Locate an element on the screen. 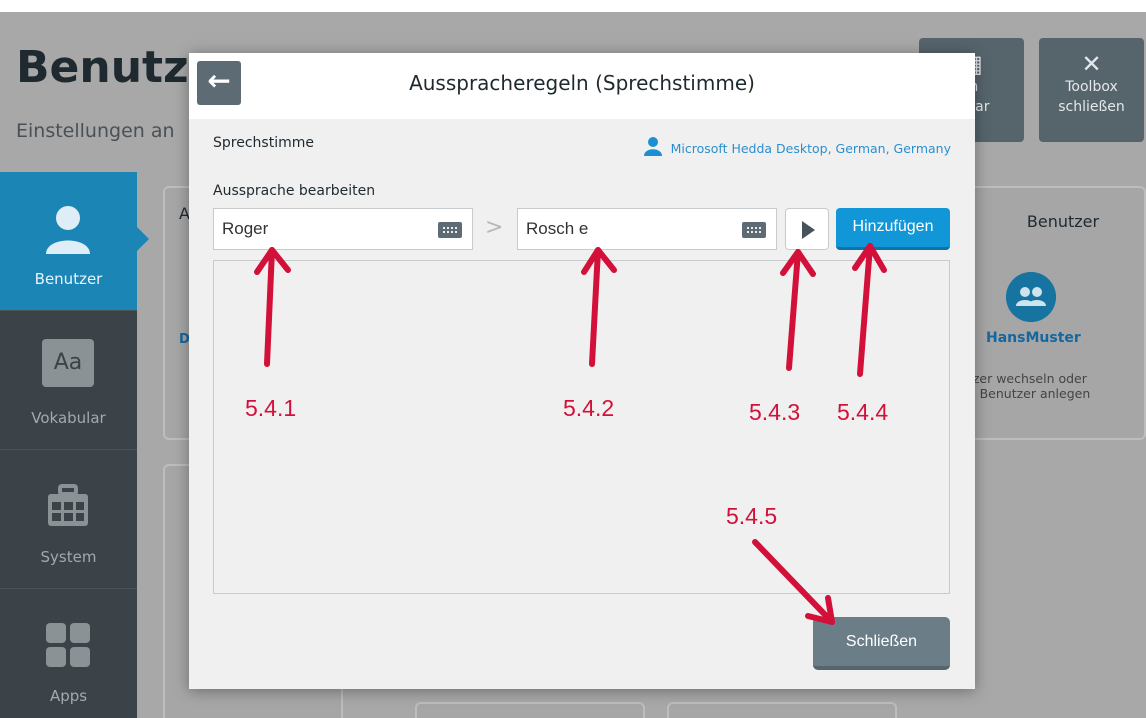  annotation-label: 5.4.2 is located at coordinates (589, 408).